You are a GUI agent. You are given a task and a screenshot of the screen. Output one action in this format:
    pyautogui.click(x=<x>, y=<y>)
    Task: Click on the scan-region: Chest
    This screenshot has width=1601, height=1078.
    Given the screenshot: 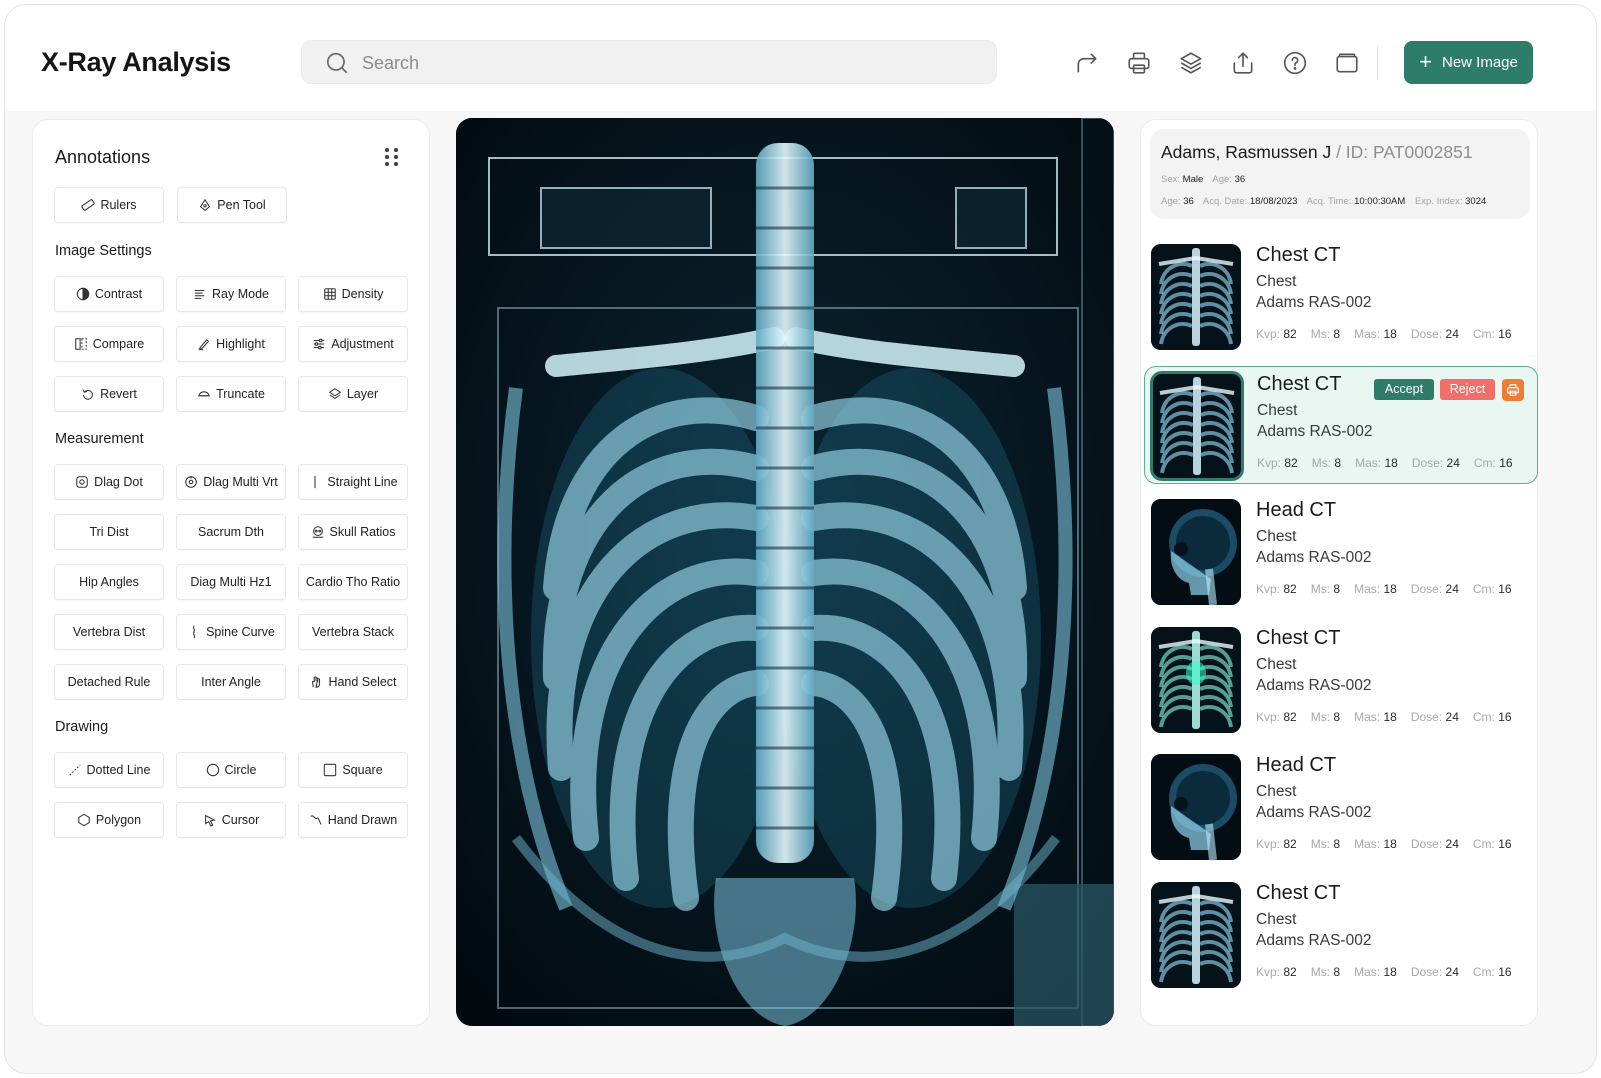 What is the action you would take?
    pyautogui.click(x=1276, y=792)
    